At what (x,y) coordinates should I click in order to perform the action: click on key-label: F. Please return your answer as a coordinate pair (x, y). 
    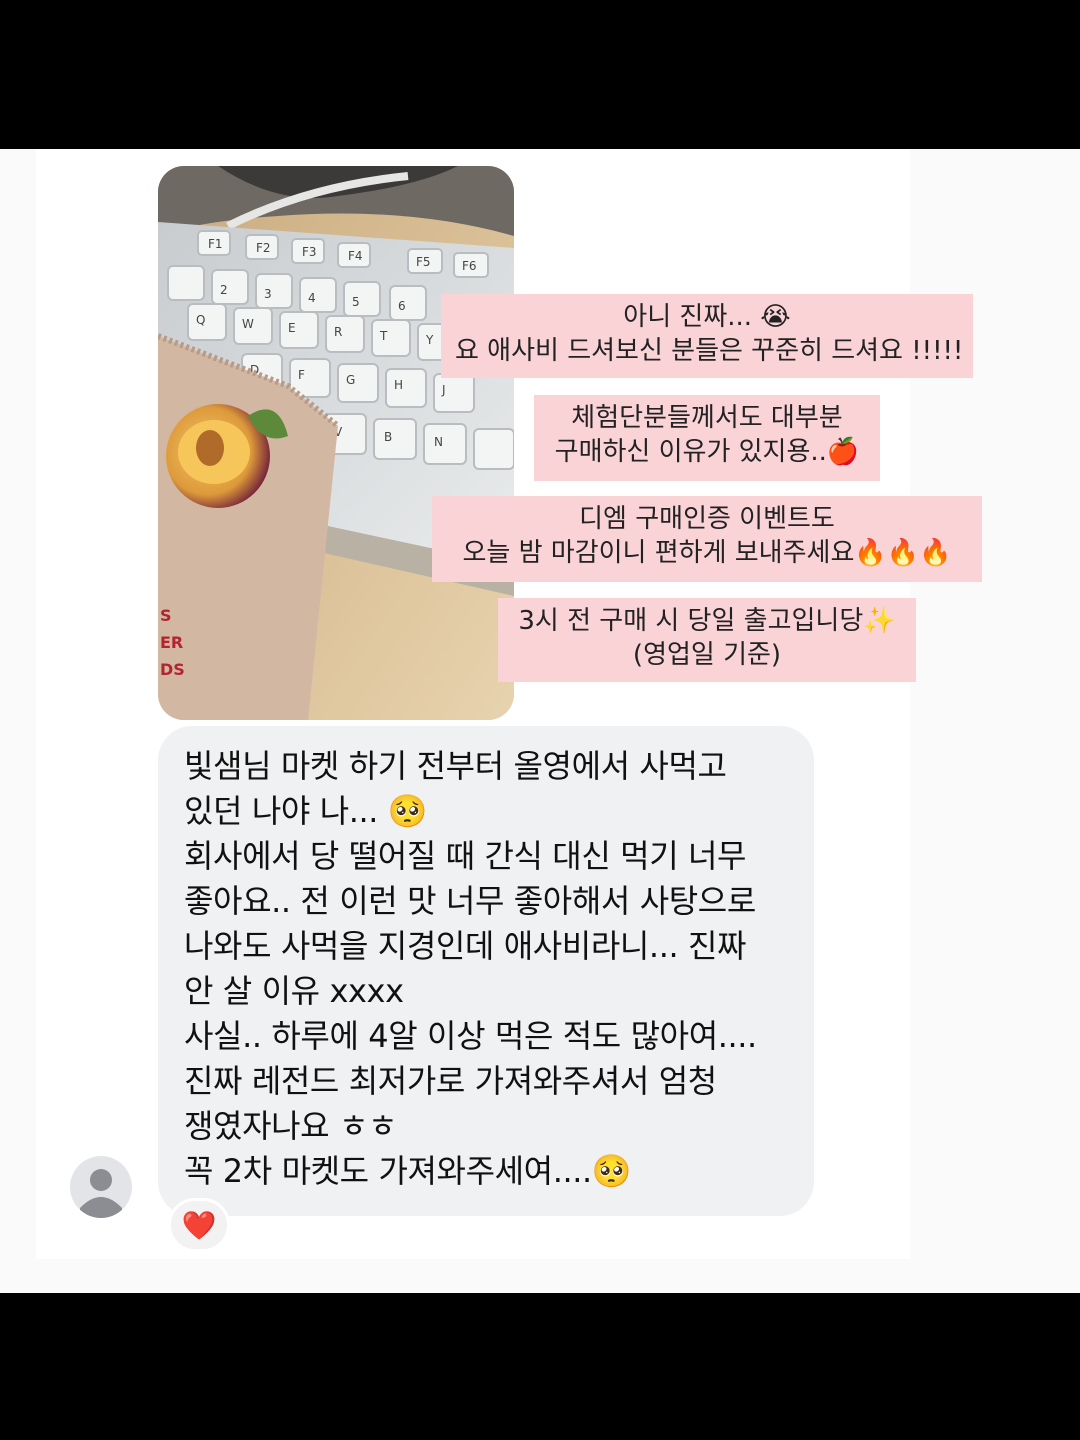
    Looking at the image, I should click on (301, 375).